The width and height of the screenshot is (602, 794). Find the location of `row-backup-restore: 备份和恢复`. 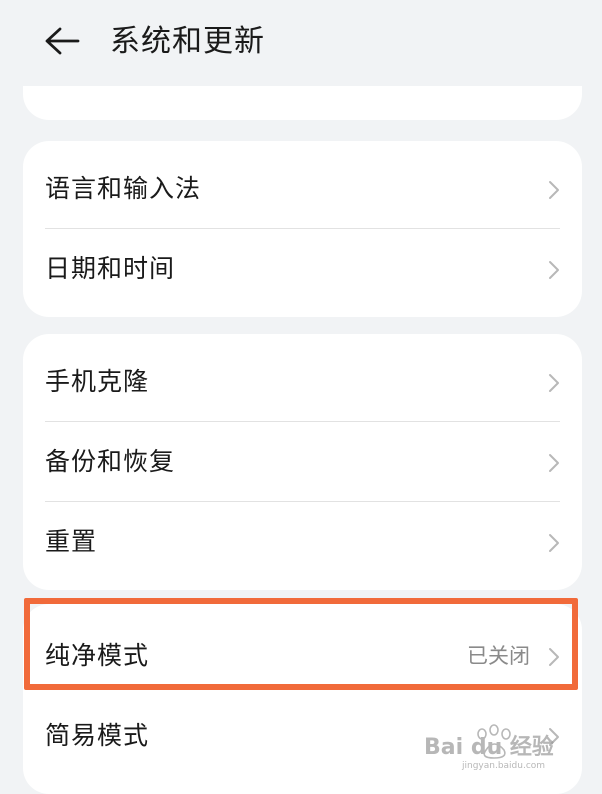

row-backup-restore: 备份和恢复 is located at coordinates (302, 462).